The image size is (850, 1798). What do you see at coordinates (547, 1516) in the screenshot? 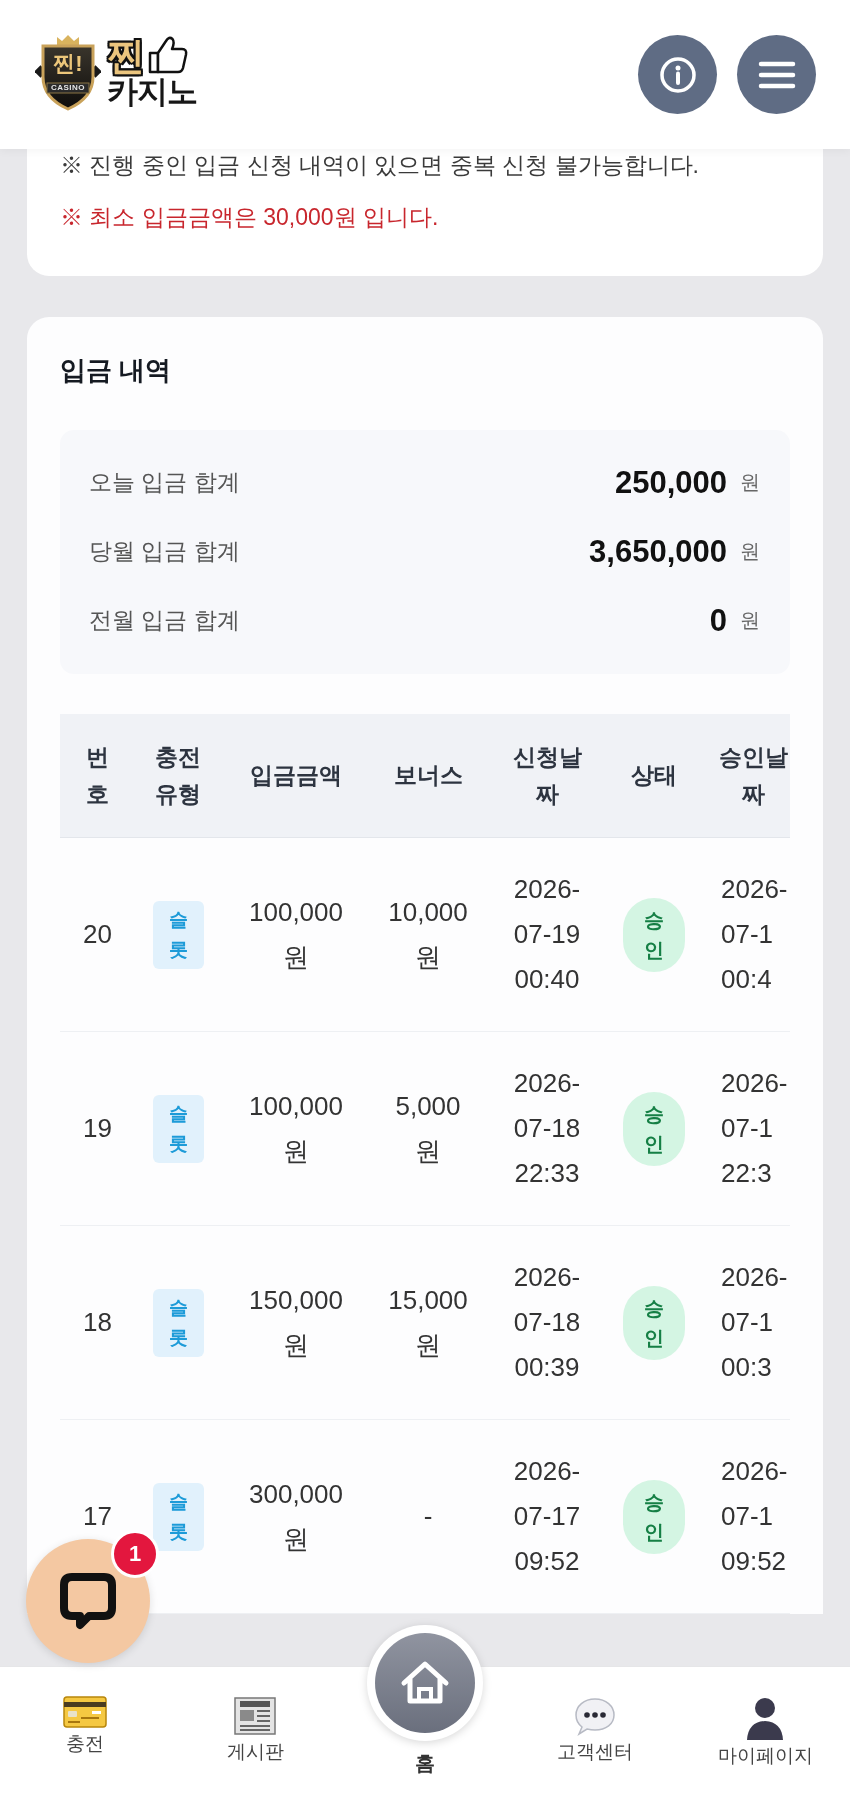
I see `table-cell-text: 2026-07-17 09:52` at bounding box center [547, 1516].